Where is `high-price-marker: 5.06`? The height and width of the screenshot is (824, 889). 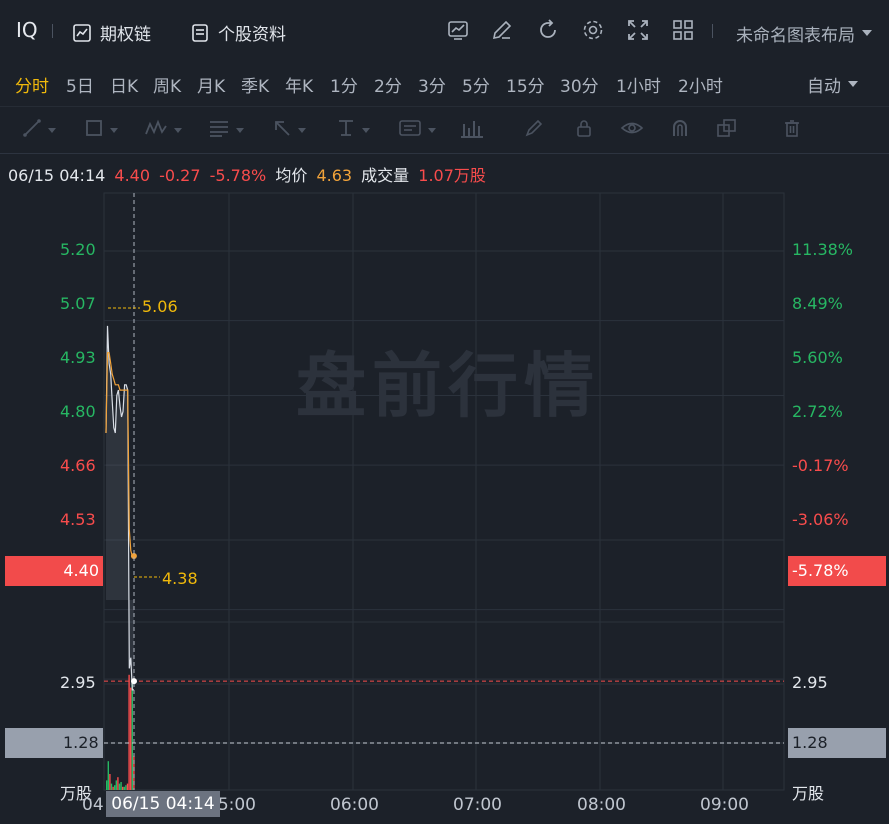
high-price-marker: 5.06 is located at coordinates (160, 306).